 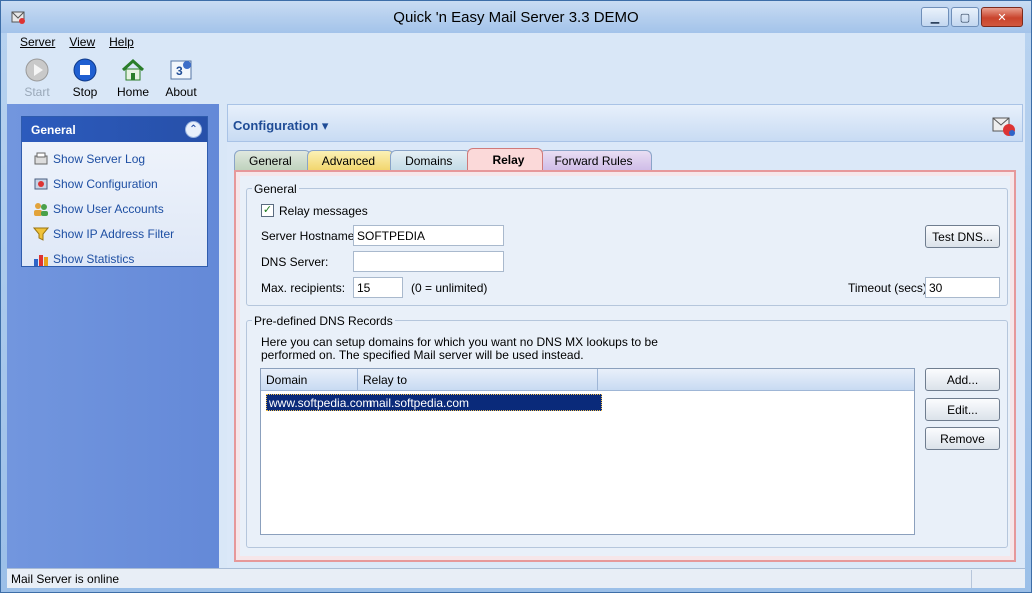 What do you see at coordinates (965, 17) in the screenshot?
I see `maximize-button: ▢` at bounding box center [965, 17].